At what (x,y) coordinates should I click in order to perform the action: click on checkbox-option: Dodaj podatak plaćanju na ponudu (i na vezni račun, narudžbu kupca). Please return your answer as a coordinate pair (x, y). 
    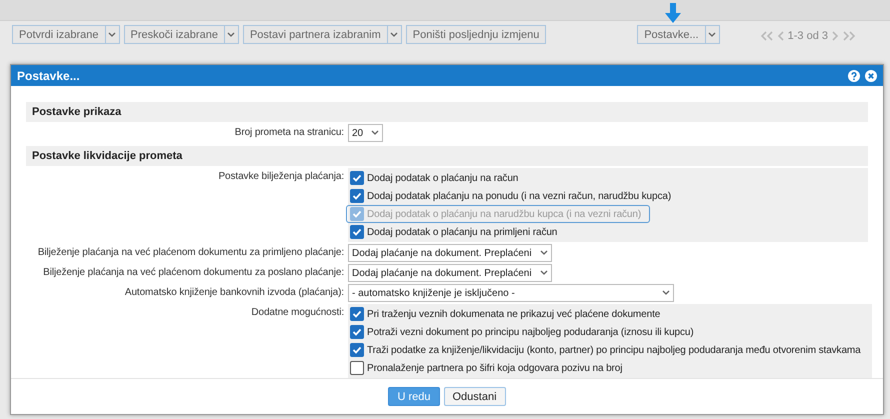
    Looking at the image, I should click on (513, 196).